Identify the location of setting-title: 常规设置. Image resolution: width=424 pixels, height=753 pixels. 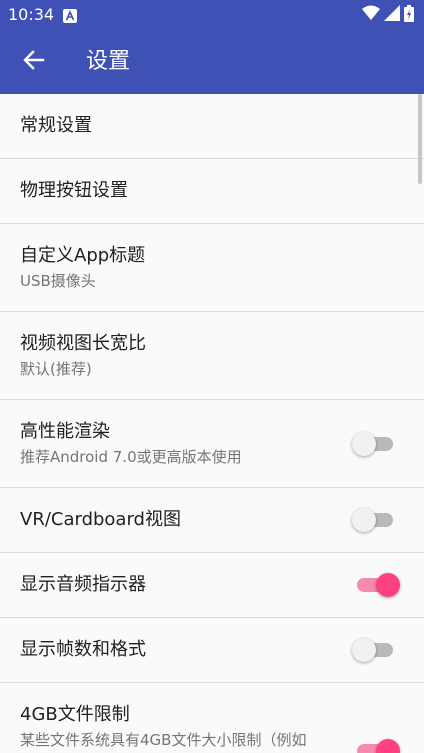
(56, 125).